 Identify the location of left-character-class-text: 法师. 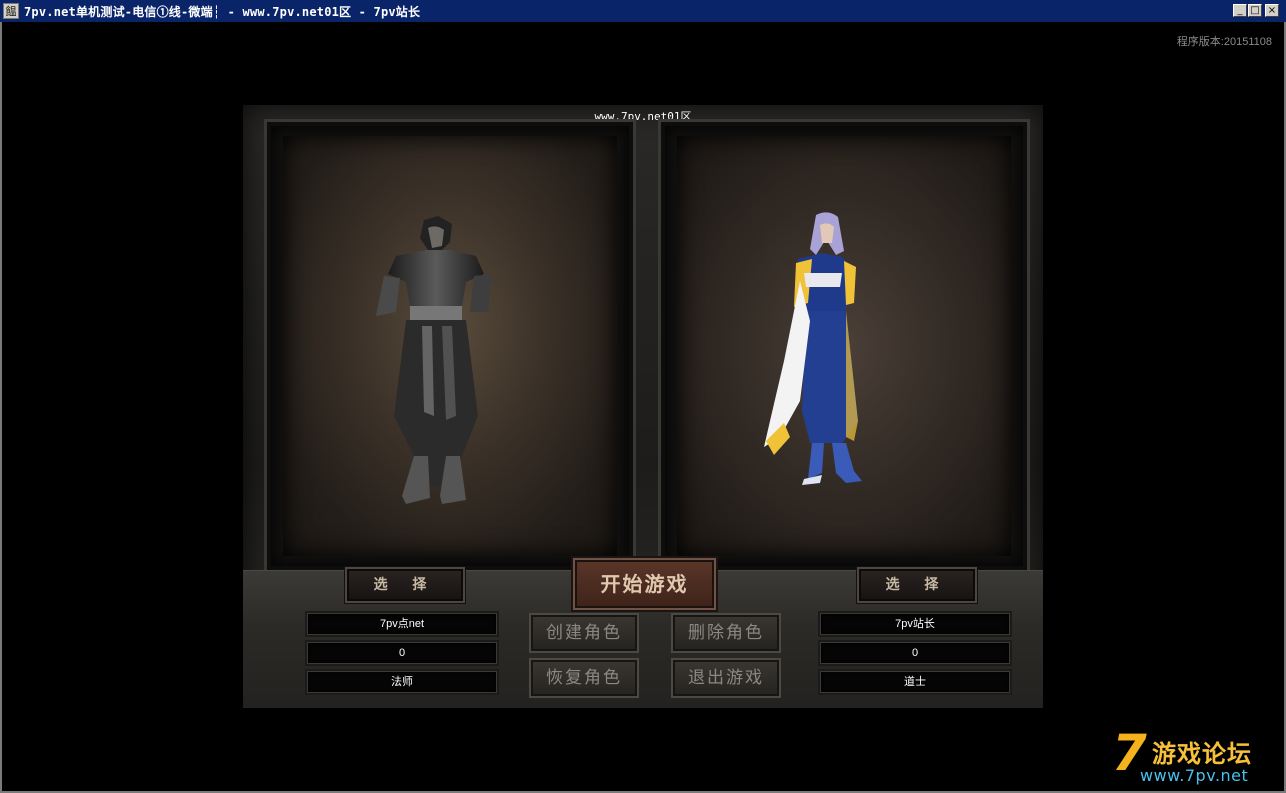
(402, 682).